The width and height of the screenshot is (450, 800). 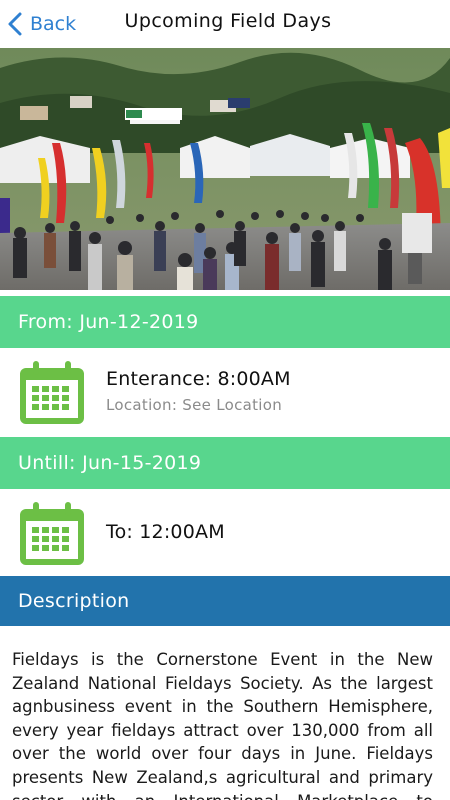 What do you see at coordinates (110, 463) in the screenshot?
I see `end-date-label: Untill: Jun-15-2019` at bounding box center [110, 463].